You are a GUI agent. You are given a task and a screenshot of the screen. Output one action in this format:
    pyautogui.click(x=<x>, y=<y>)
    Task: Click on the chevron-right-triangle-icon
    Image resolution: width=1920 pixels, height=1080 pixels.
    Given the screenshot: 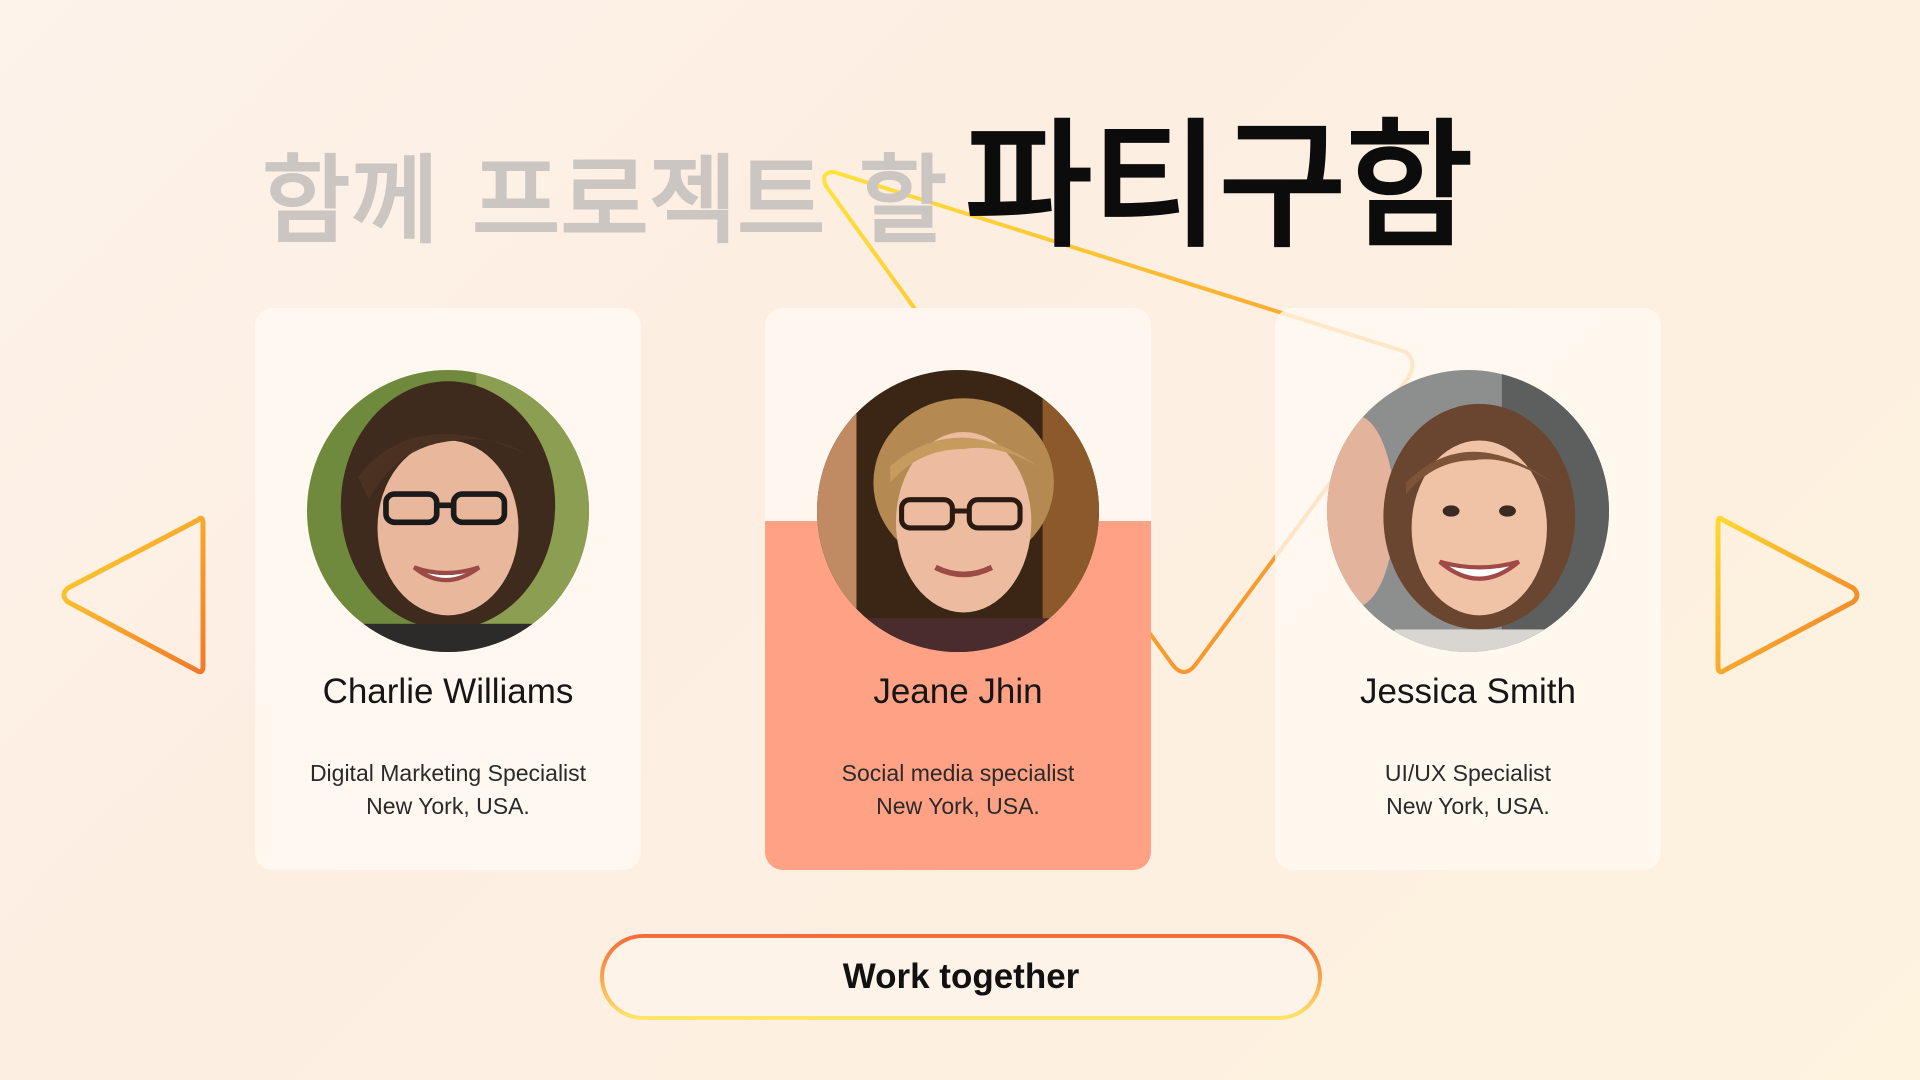 What is the action you would take?
    pyautogui.click(x=1787, y=595)
    